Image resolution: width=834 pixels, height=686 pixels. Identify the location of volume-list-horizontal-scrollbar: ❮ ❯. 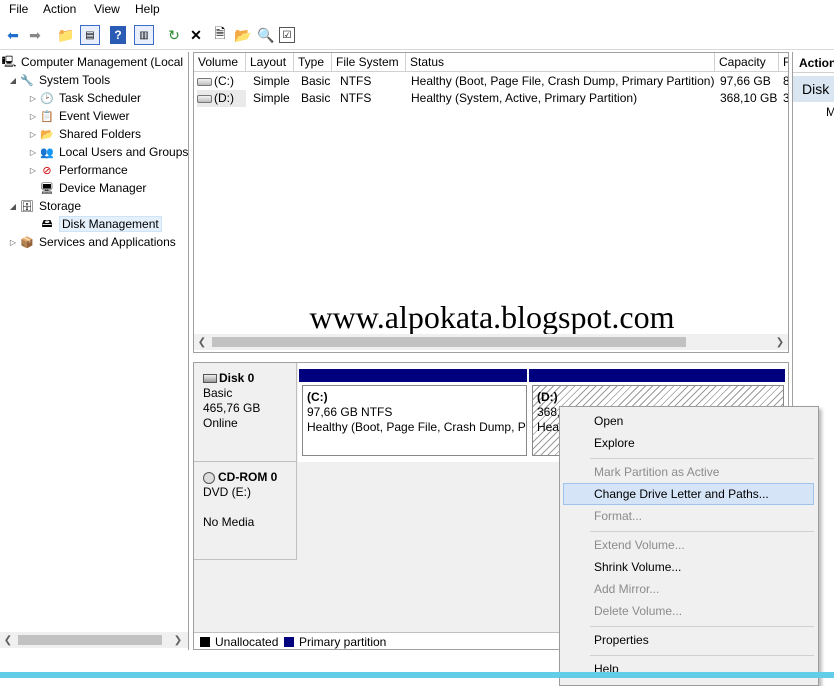
(491, 342).